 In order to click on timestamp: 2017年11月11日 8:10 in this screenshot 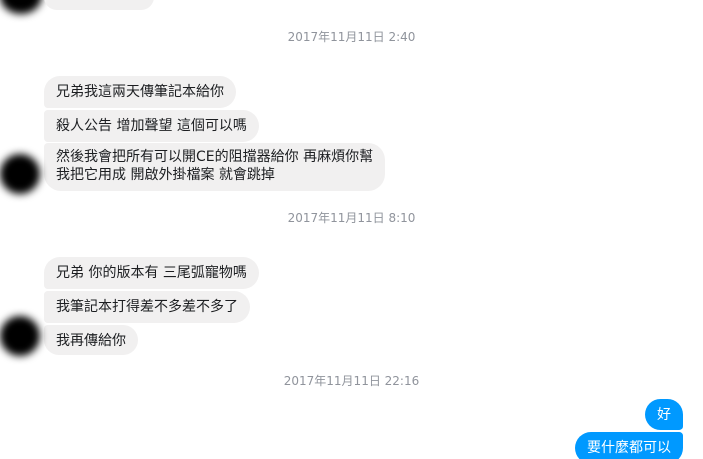, I will do `click(351, 218)`.